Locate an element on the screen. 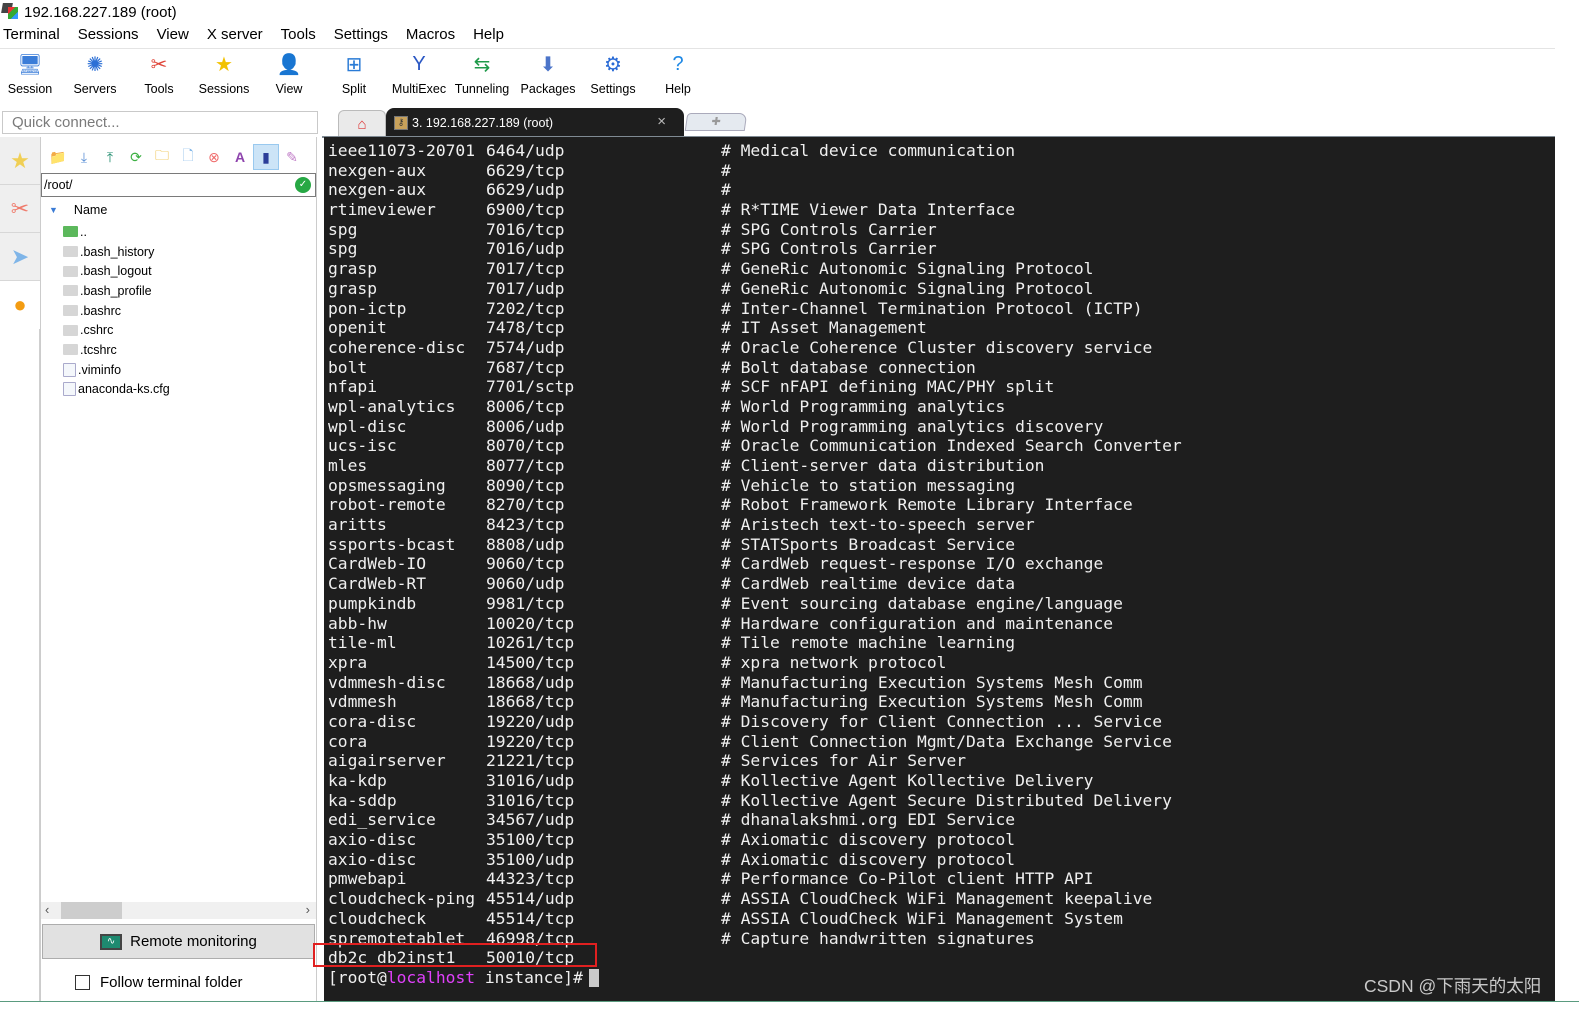  terminal-service: coherence-disc is located at coordinates (397, 347).